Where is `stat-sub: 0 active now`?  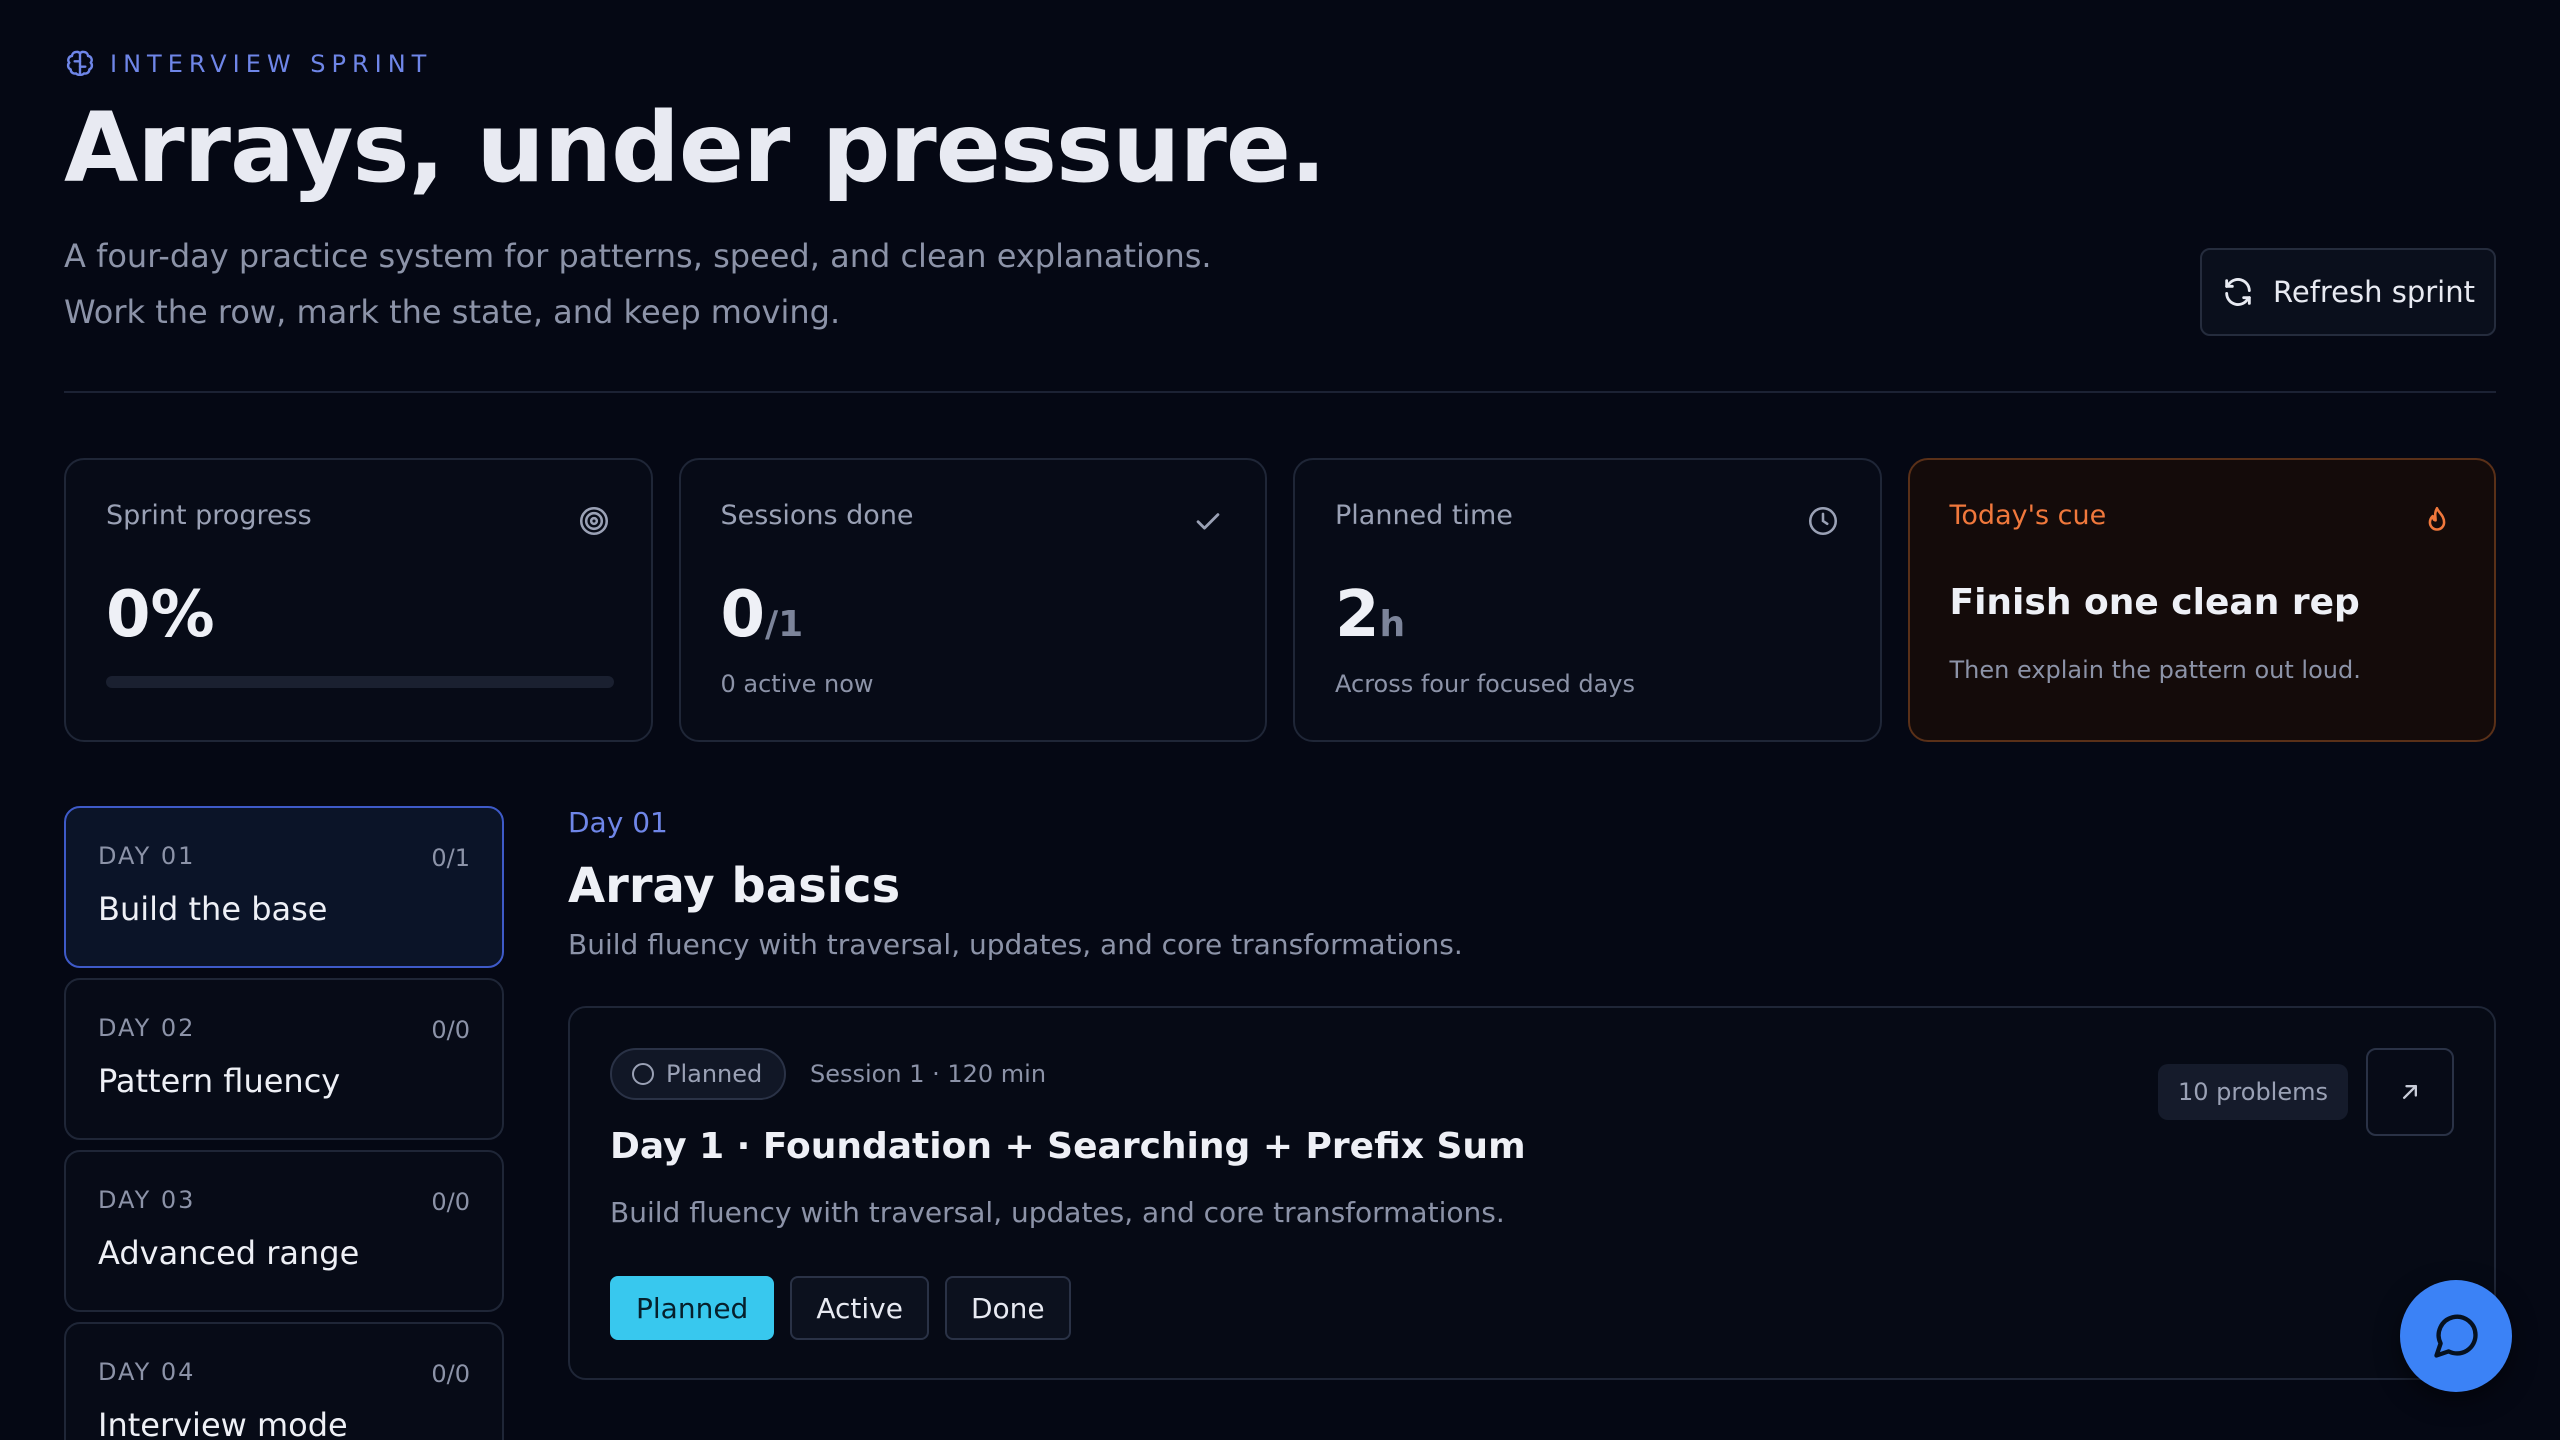
stat-sub: 0 active now is located at coordinates (797, 684).